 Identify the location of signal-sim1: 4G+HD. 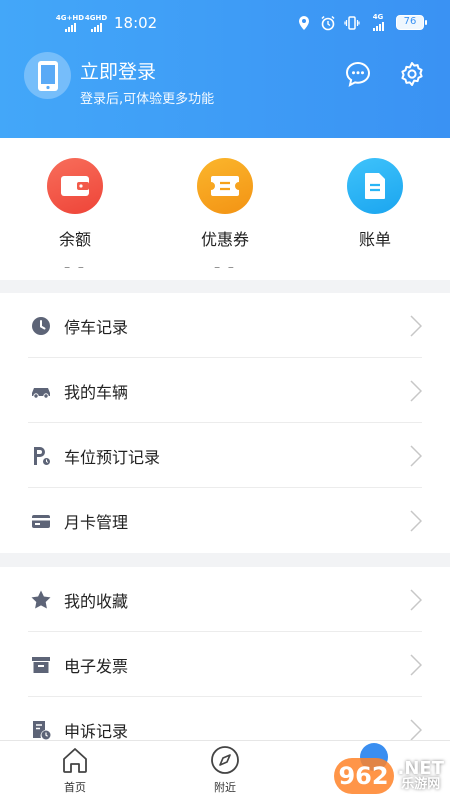
(70, 23).